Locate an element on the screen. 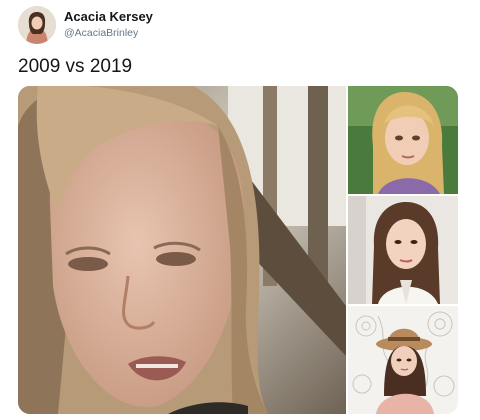  photo-girl-2009-portrait is located at coordinates (403, 140).